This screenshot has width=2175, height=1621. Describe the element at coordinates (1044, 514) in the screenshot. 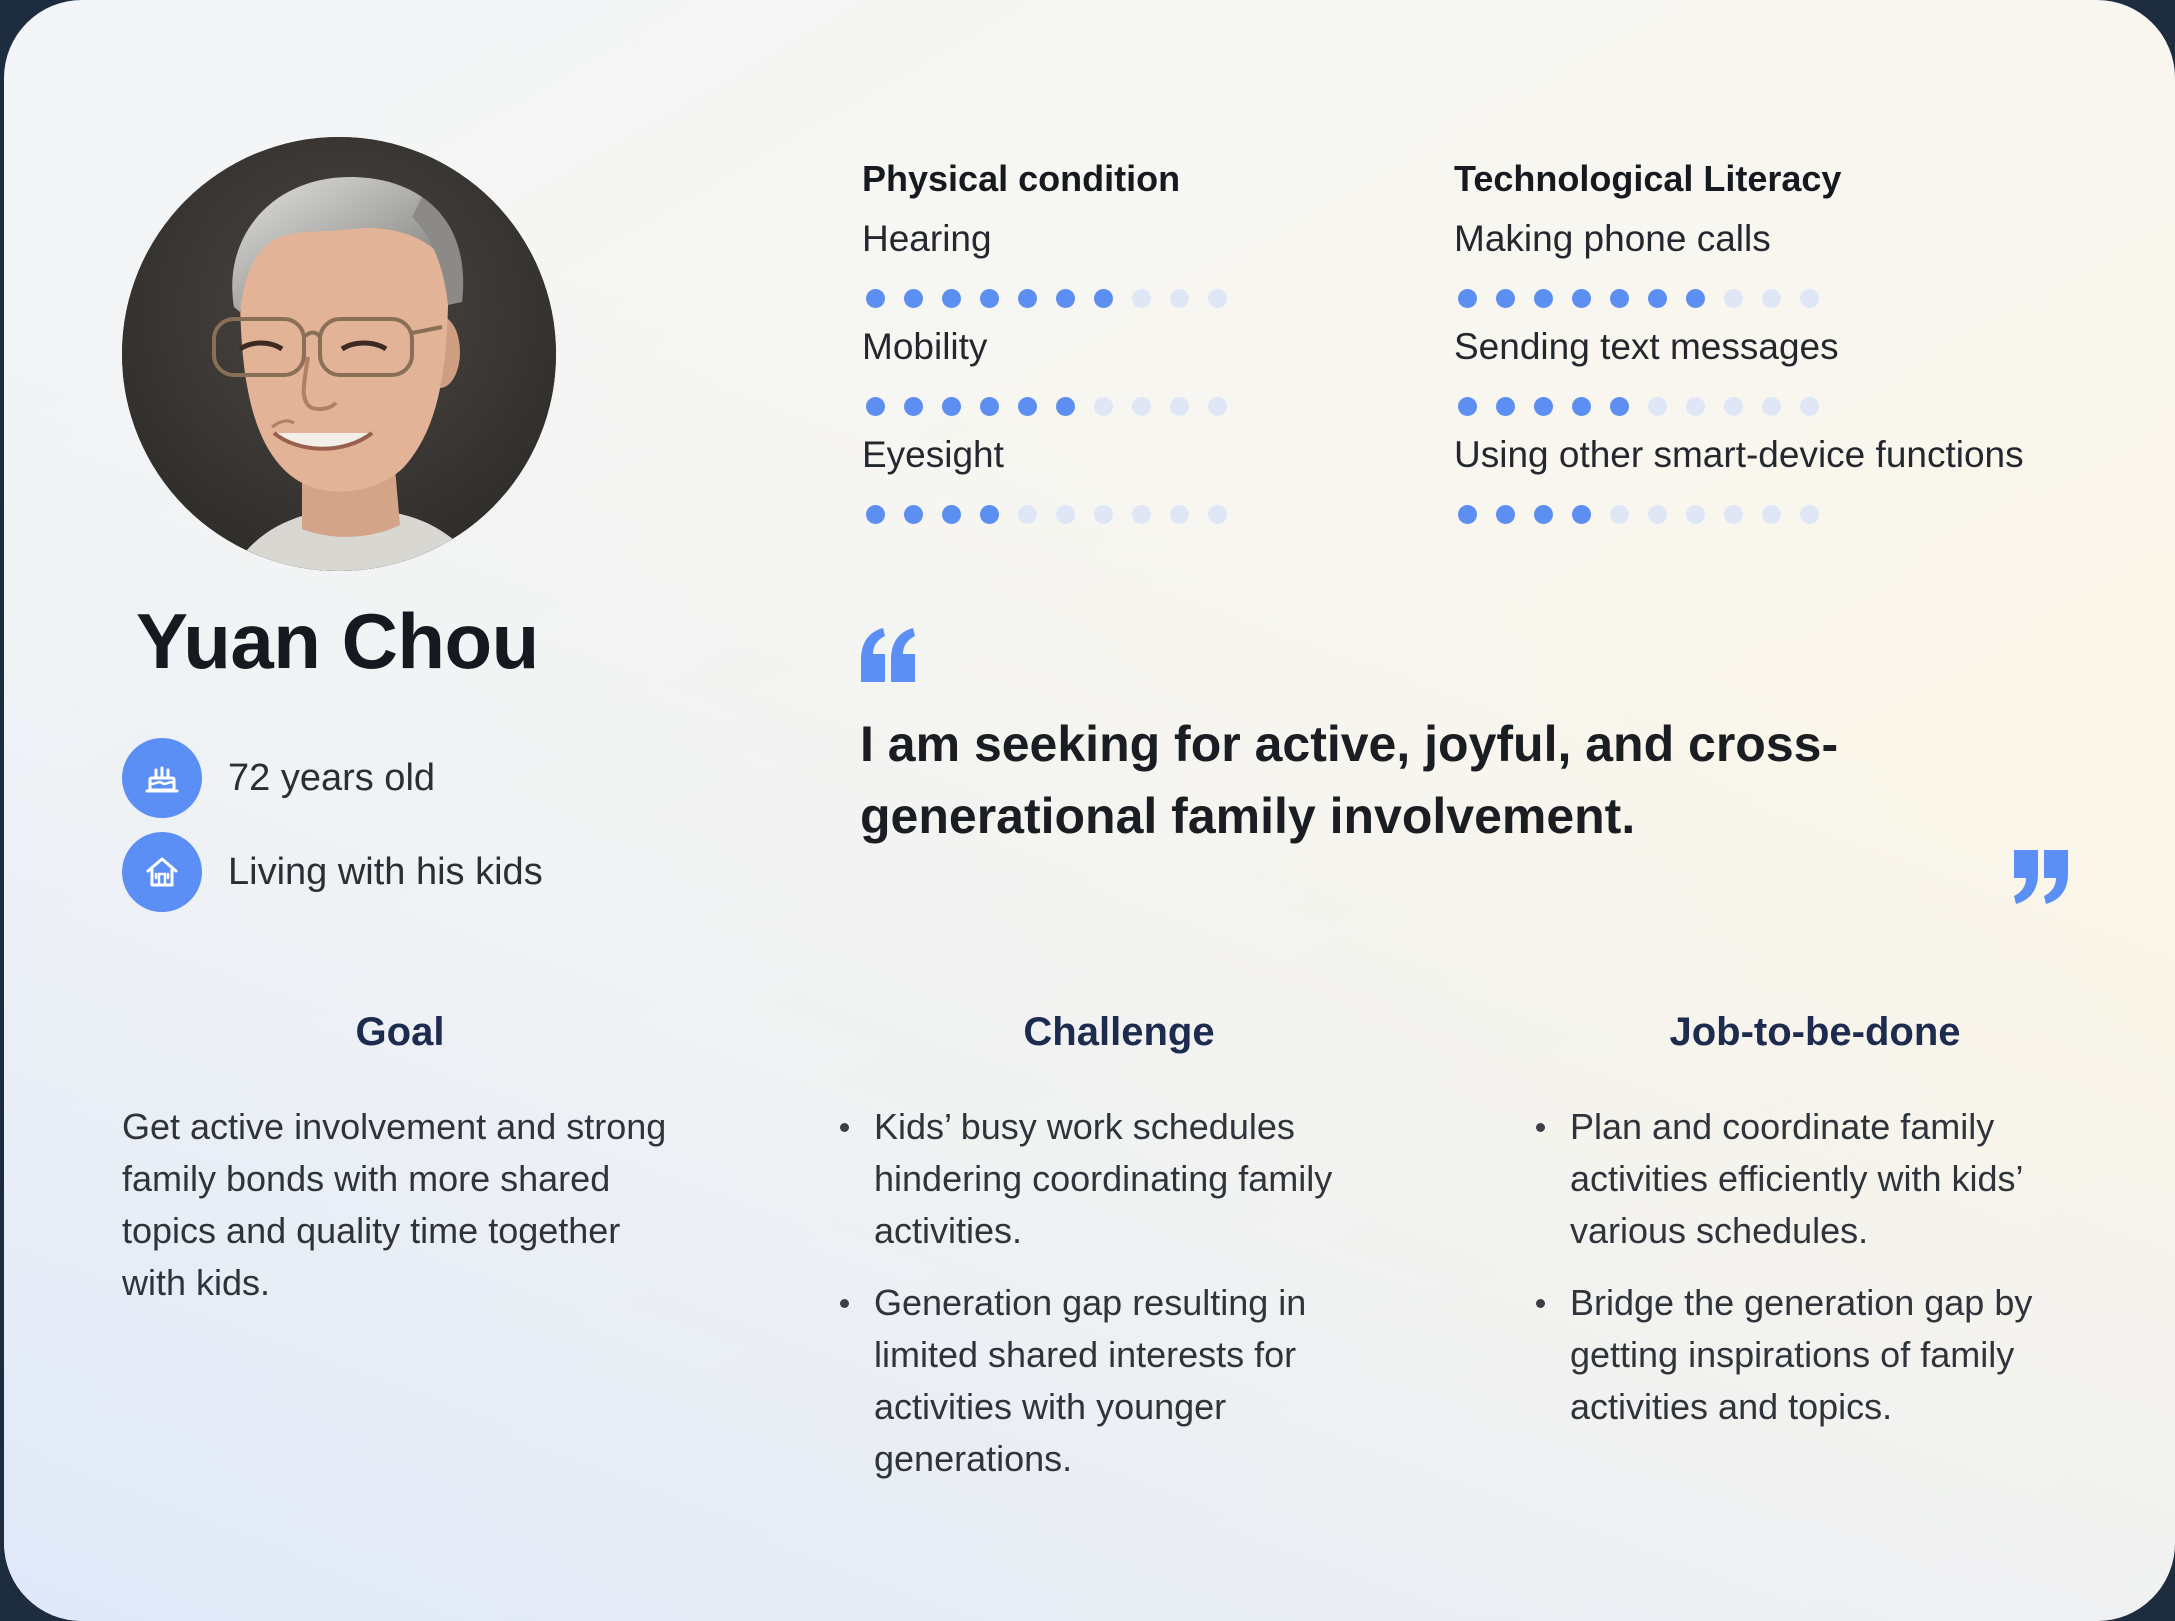

I see `eyesight-rating` at that location.